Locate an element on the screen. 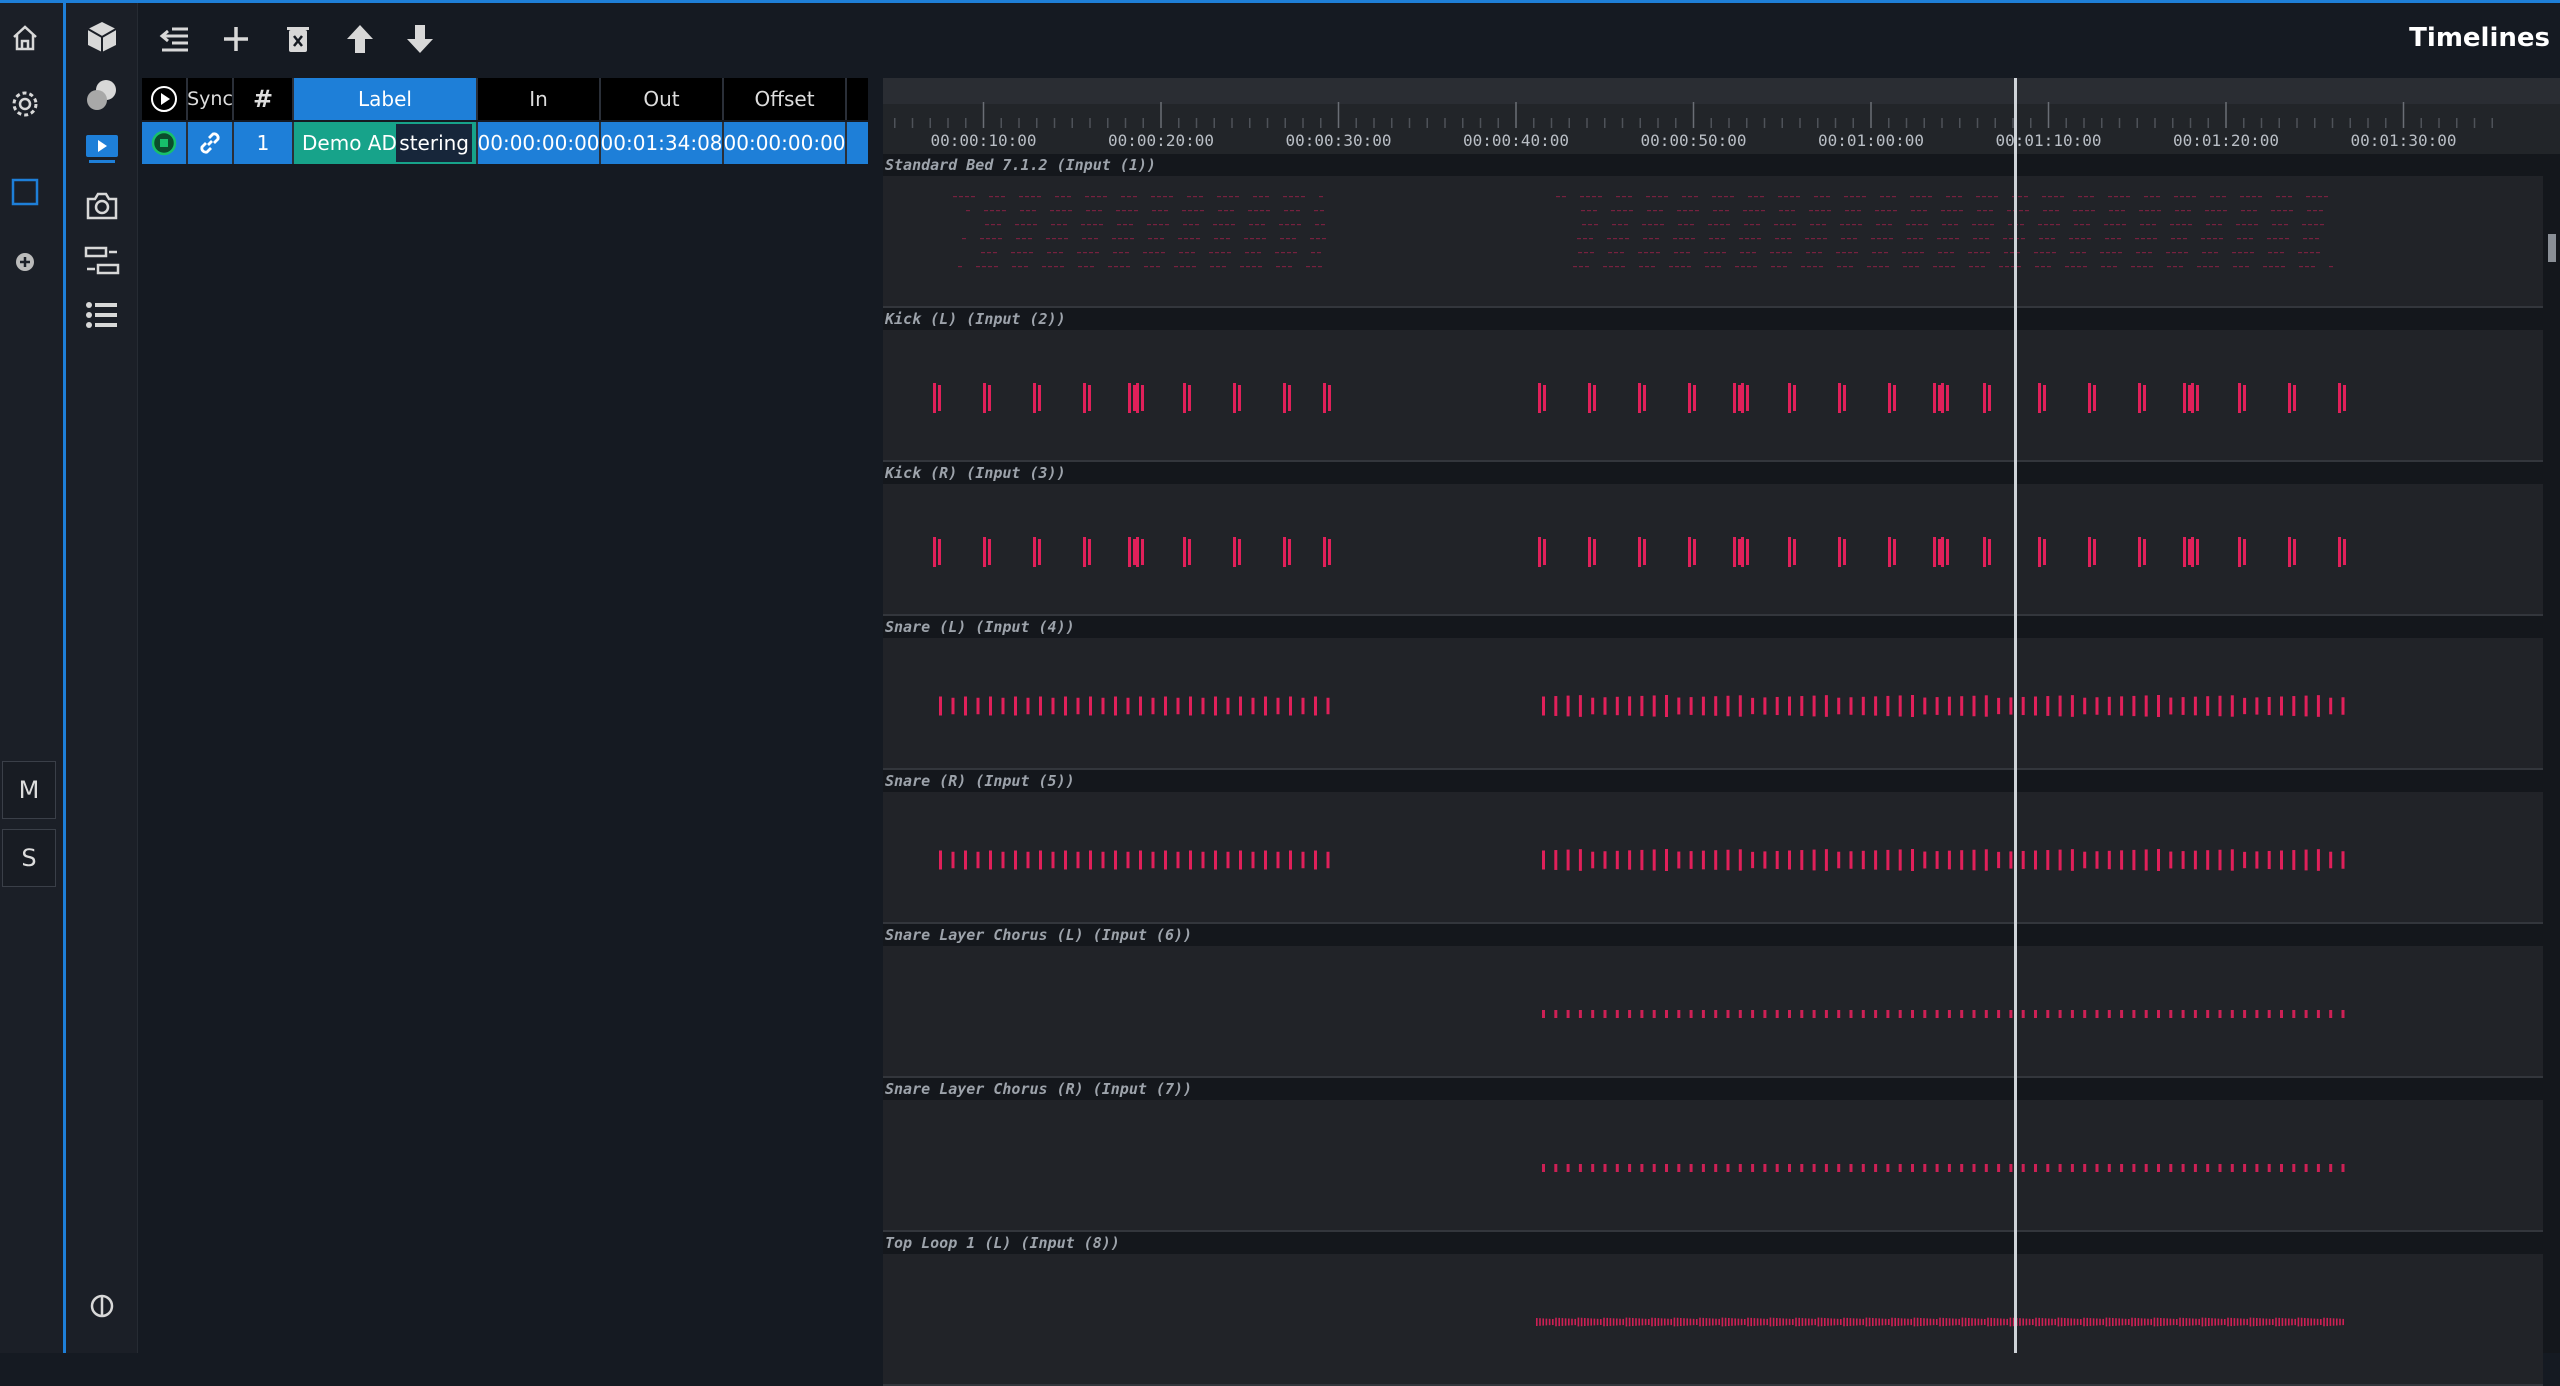 The height and width of the screenshot is (1386, 2560). track-name: Snare (R) (Input (5)) is located at coordinates (980, 781).